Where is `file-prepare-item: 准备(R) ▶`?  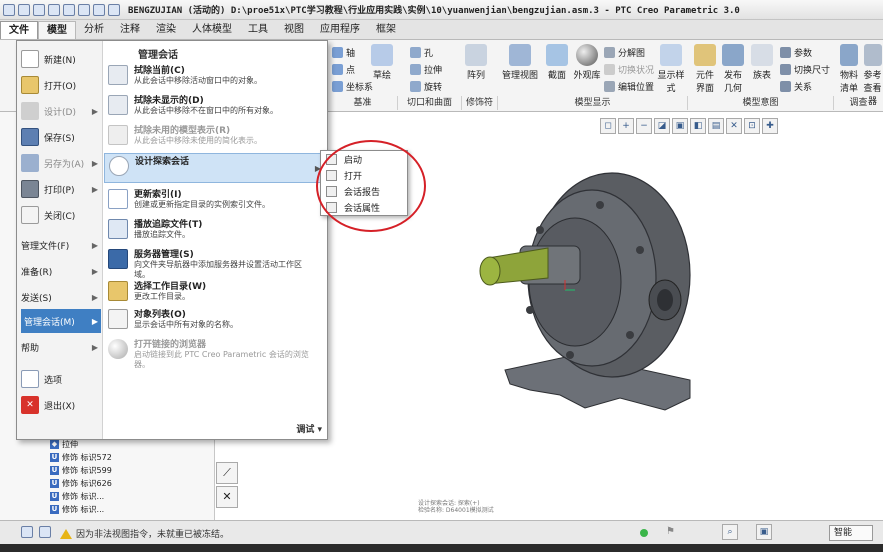 file-prepare-item: 准备(R) ▶ is located at coordinates (61, 271).